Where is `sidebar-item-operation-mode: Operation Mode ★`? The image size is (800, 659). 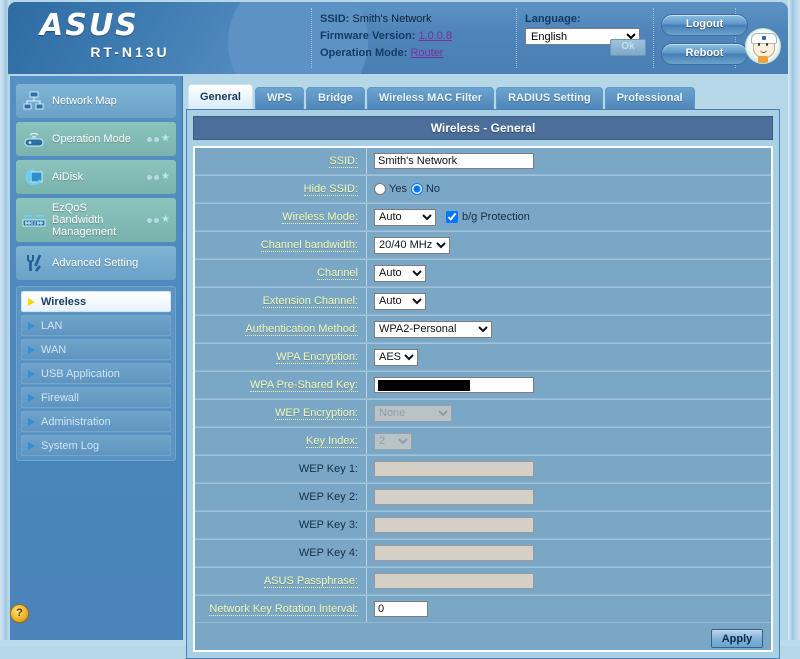
sidebar-item-operation-mode: Operation Mode ★ is located at coordinates (96, 139).